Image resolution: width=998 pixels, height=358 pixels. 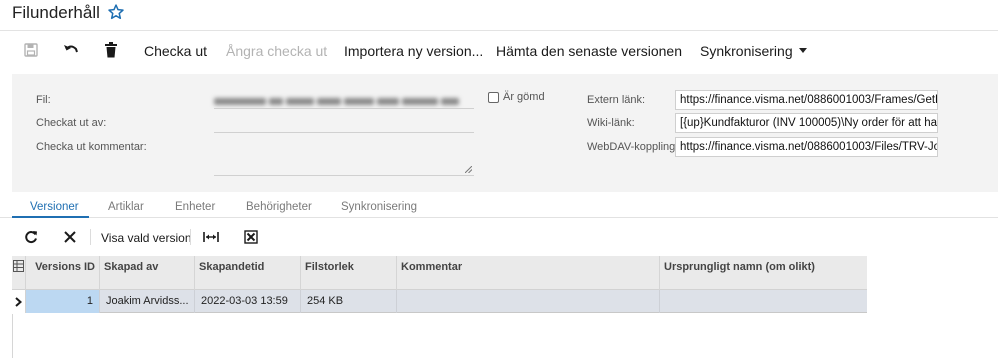 I want to click on row-selector, so click(x=19, y=301).